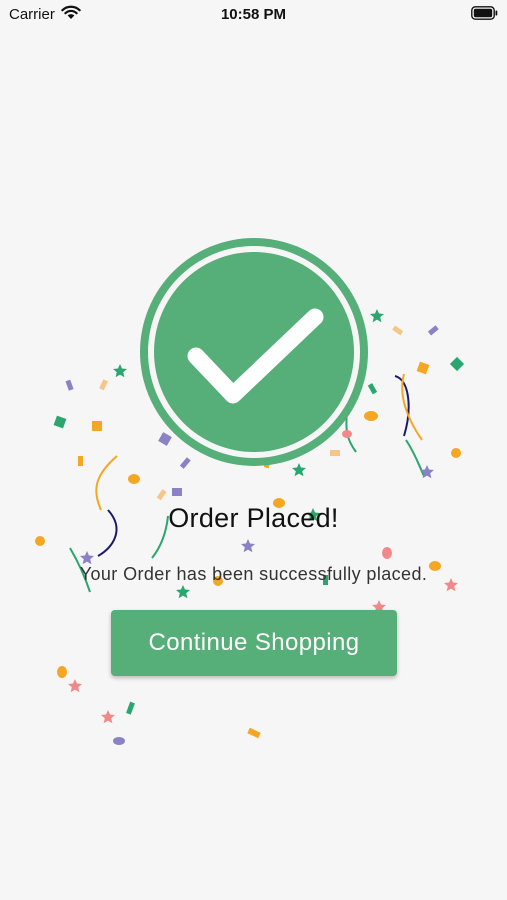 This screenshot has width=507, height=900. I want to click on checkmark-circle-icon, so click(254, 352).